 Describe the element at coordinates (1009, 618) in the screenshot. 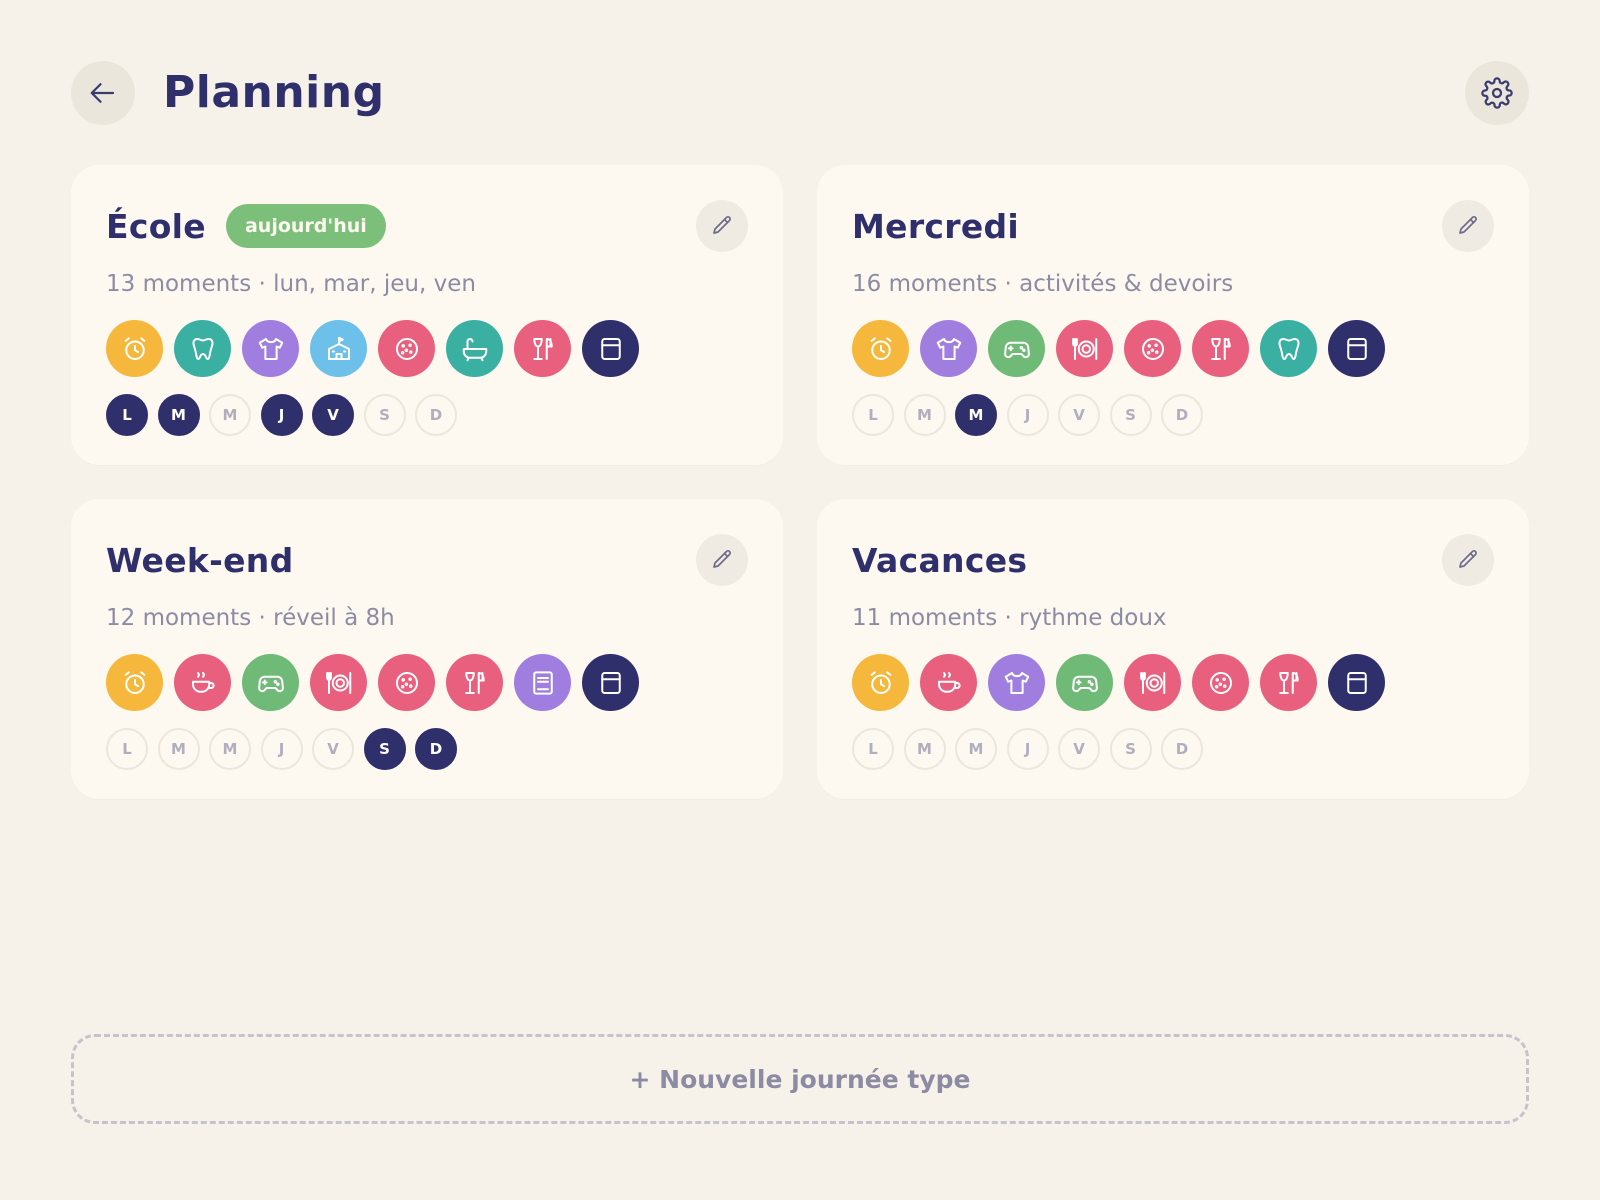

I see `card-subtitle: 11 moments · rythme doux` at that location.